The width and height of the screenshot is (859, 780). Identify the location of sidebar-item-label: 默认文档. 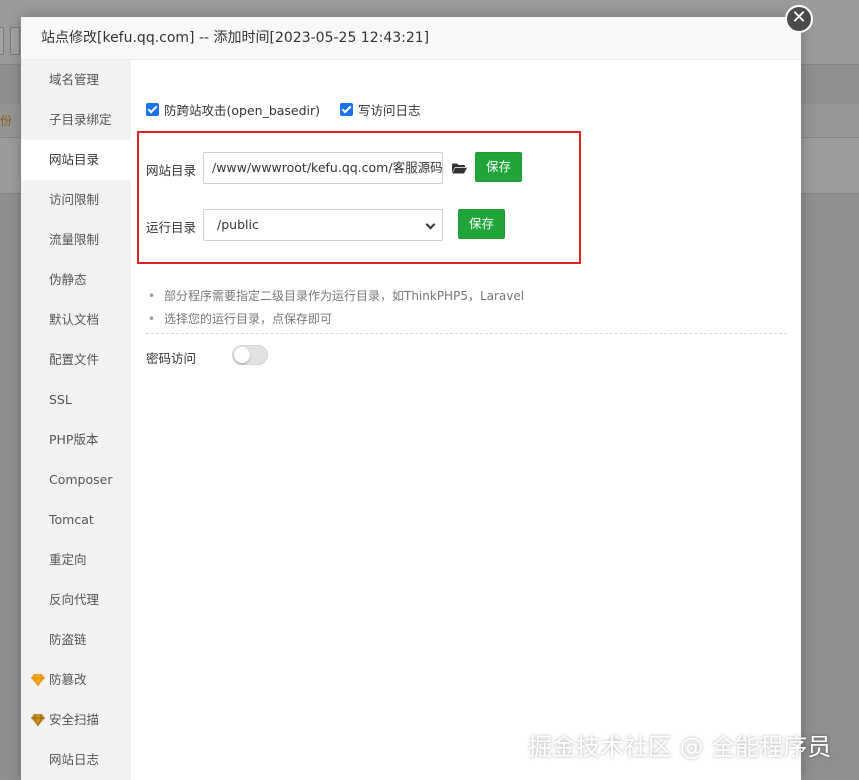
(74, 319).